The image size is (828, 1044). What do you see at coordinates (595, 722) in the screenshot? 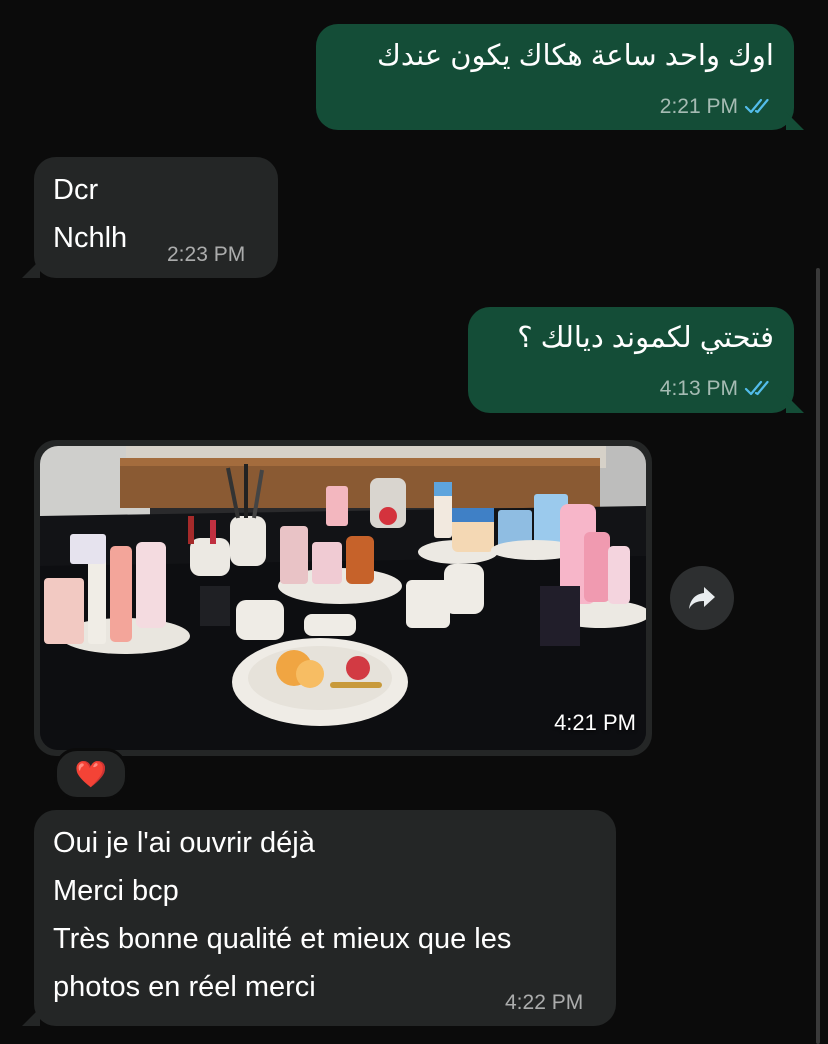
I see `photo-time: 4:21 PM` at bounding box center [595, 722].